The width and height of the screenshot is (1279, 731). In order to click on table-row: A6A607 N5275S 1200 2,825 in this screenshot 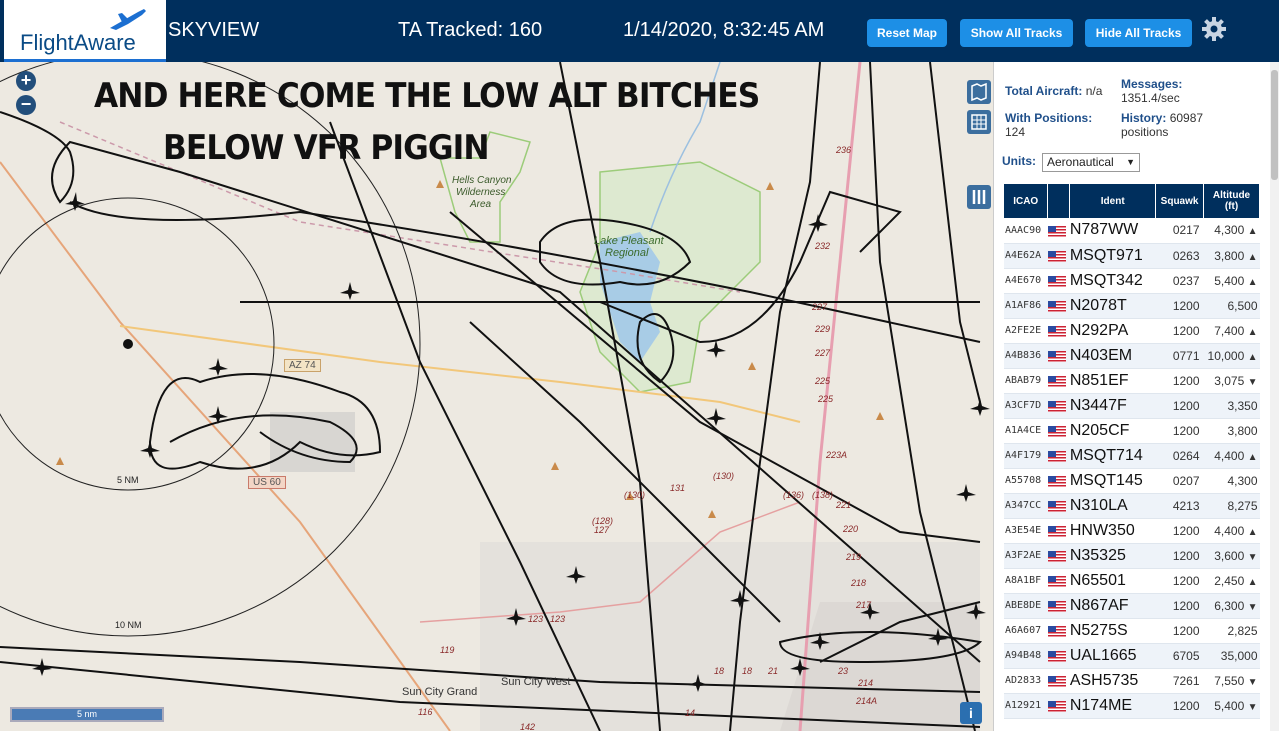, I will do `click(1132, 631)`.